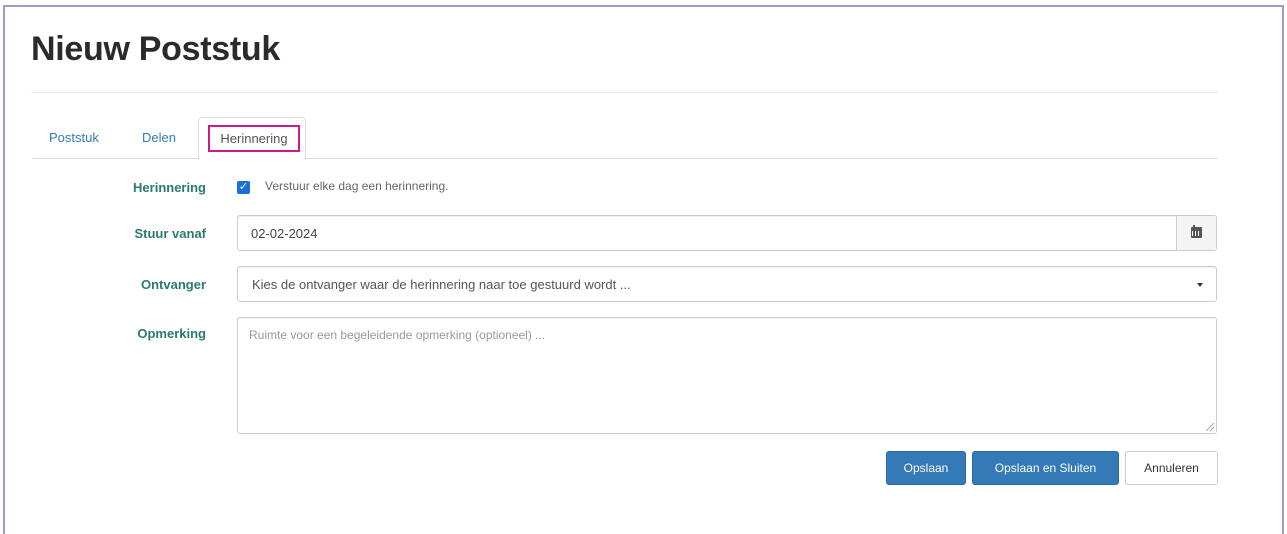 The height and width of the screenshot is (534, 1287). Describe the element at coordinates (926, 468) in the screenshot. I see `save-button: Opslaan` at that location.